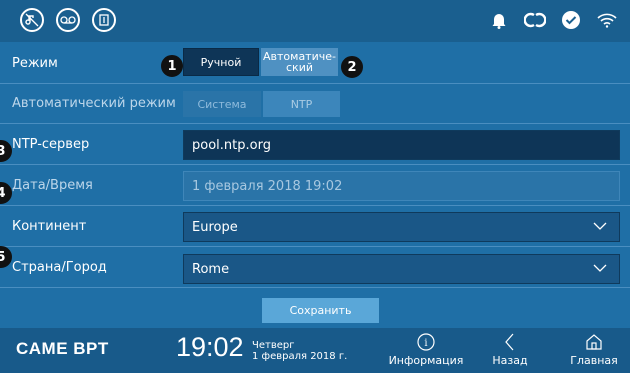 The width and height of the screenshot is (630, 373). I want to click on clock-date: Четверг 1 февраля 2018 г., so click(299, 351).